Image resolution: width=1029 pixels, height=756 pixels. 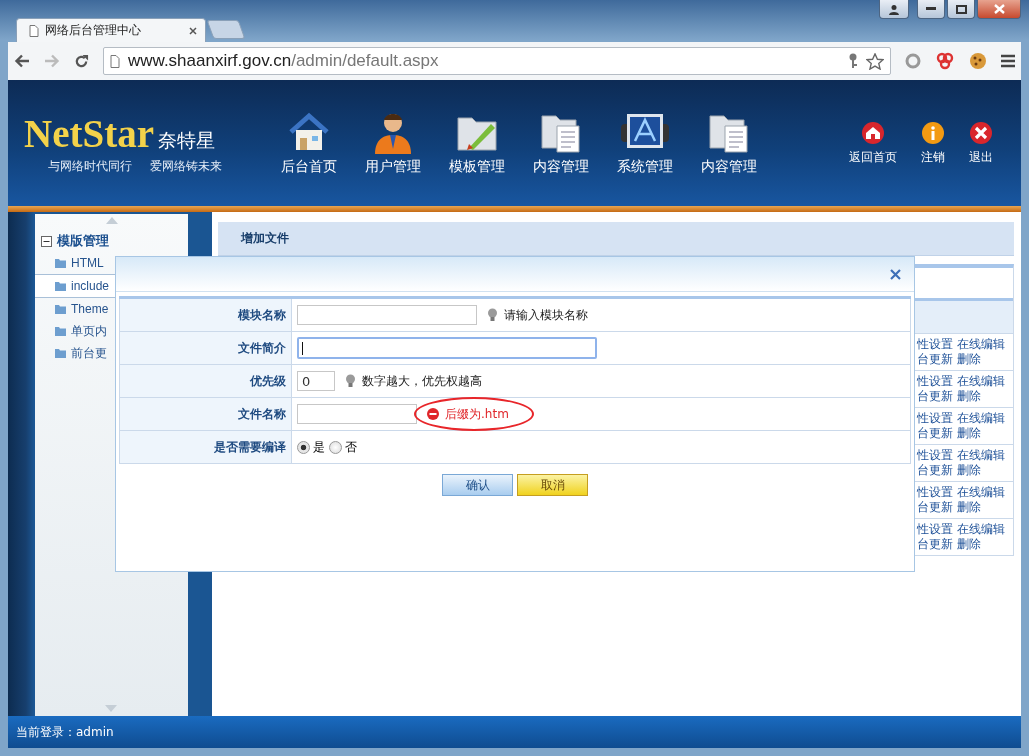 I want to click on form-label: 模块名称, so click(x=206, y=315).